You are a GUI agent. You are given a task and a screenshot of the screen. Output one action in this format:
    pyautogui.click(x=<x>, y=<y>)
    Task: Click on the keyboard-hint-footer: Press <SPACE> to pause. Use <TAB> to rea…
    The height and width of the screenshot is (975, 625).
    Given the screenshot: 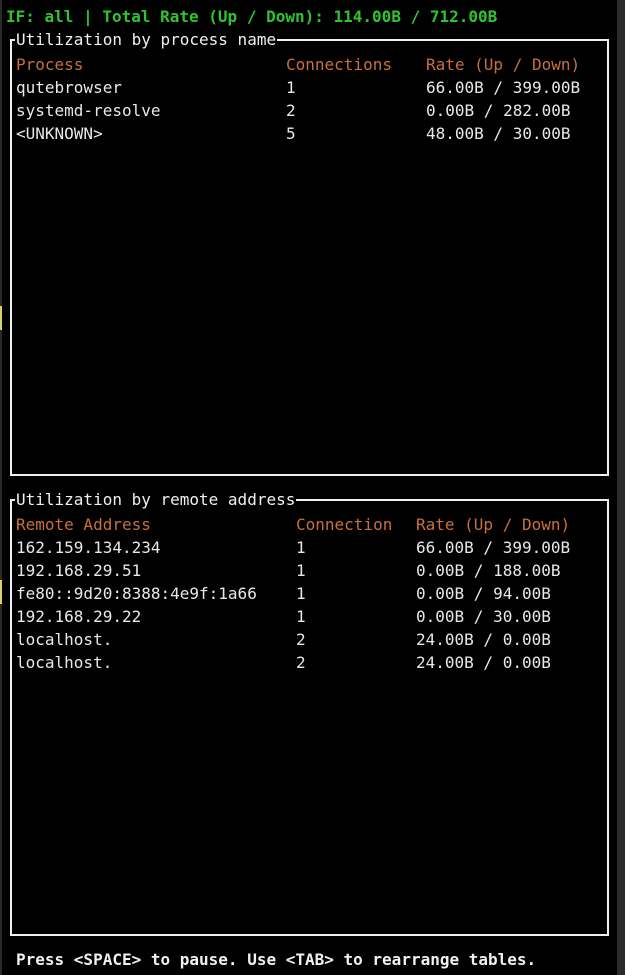 What is the action you would take?
    pyautogui.click(x=276, y=959)
    